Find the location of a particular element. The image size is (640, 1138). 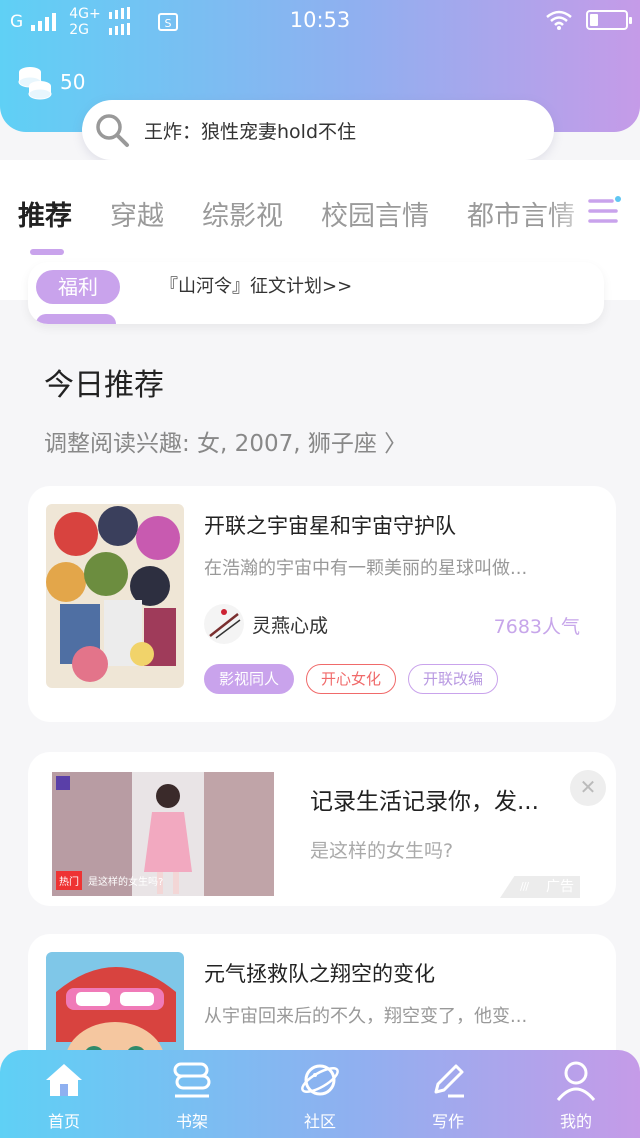

search-bar: 王炸：狼性宠妻hold不住 is located at coordinates (318, 130).